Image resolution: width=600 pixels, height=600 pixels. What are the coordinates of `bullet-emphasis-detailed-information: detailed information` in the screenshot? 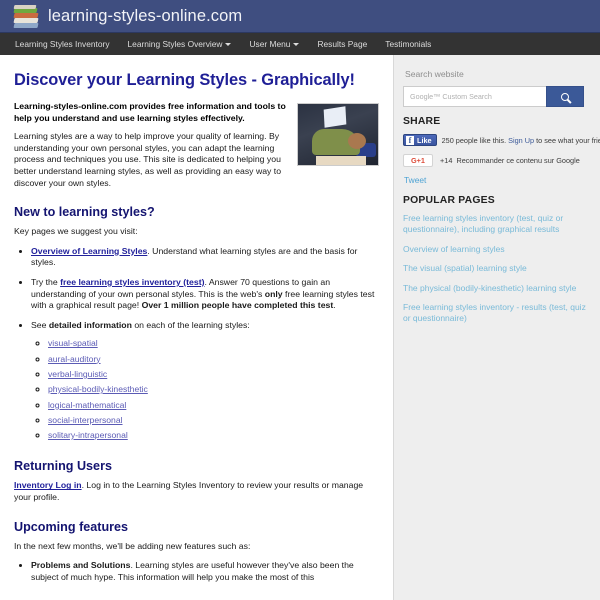 It's located at (90, 324).